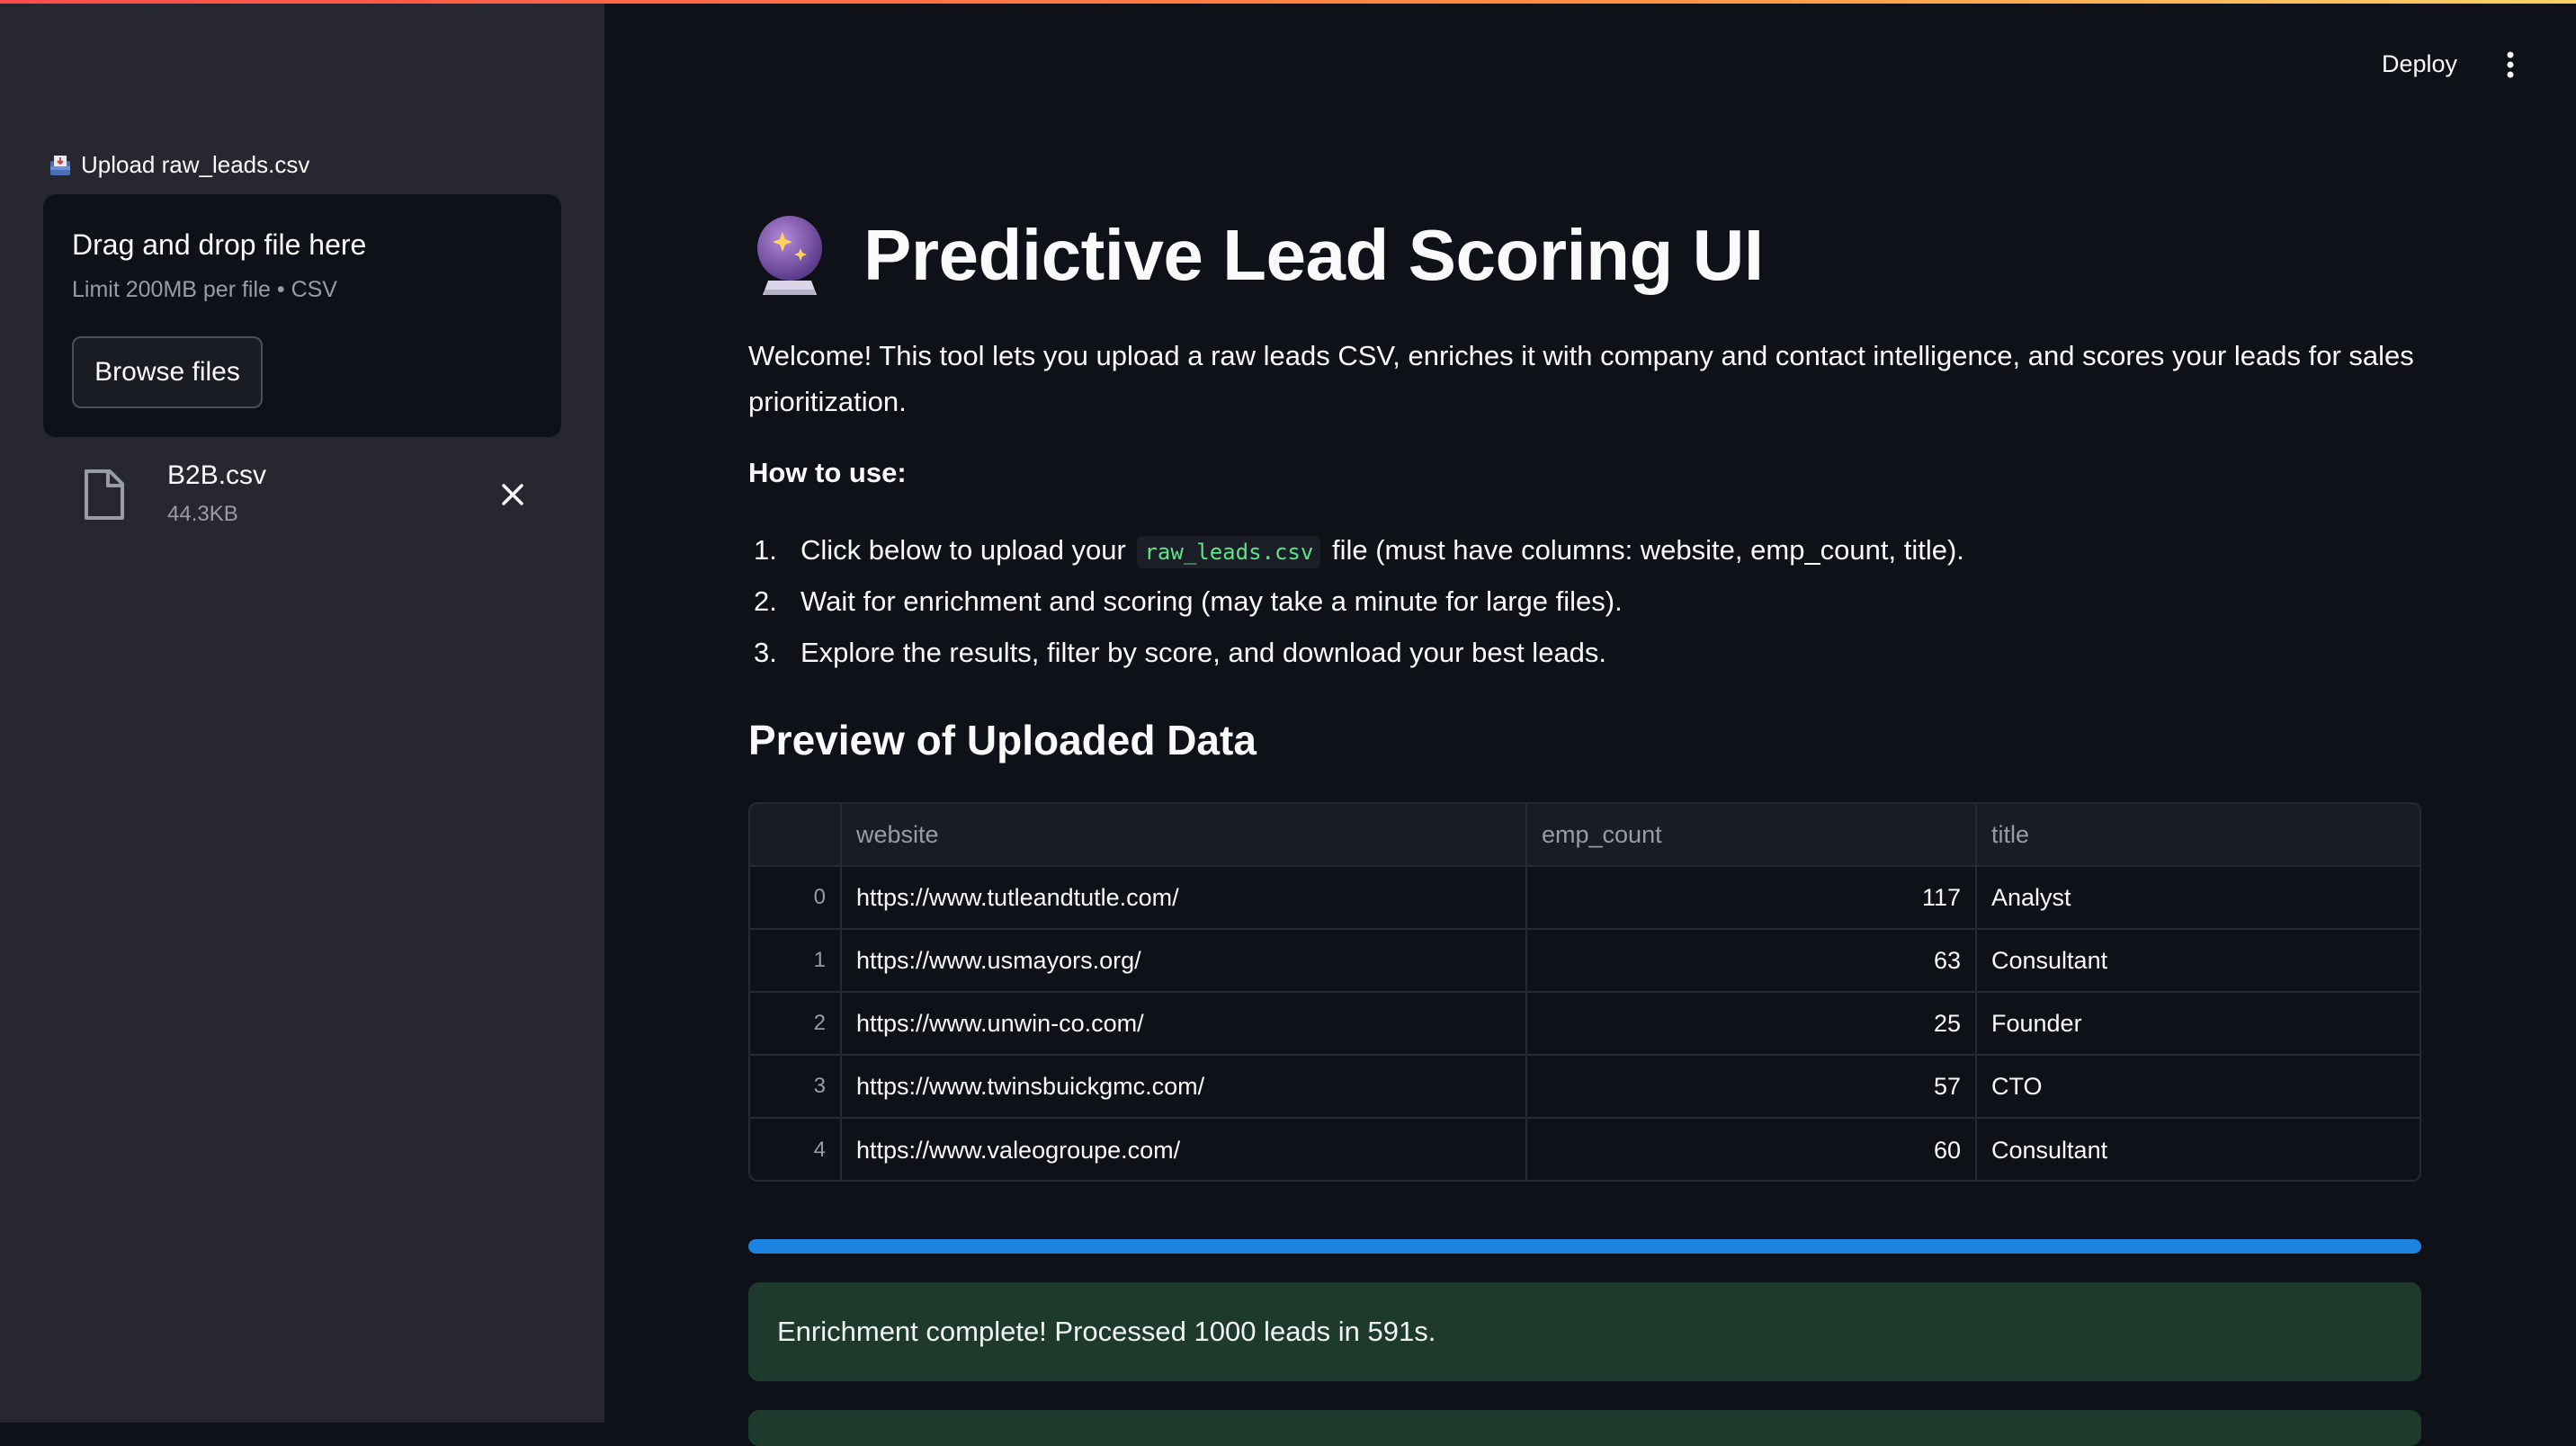 The width and height of the screenshot is (2576, 1446). I want to click on step-number: 3., so click(765, 652).